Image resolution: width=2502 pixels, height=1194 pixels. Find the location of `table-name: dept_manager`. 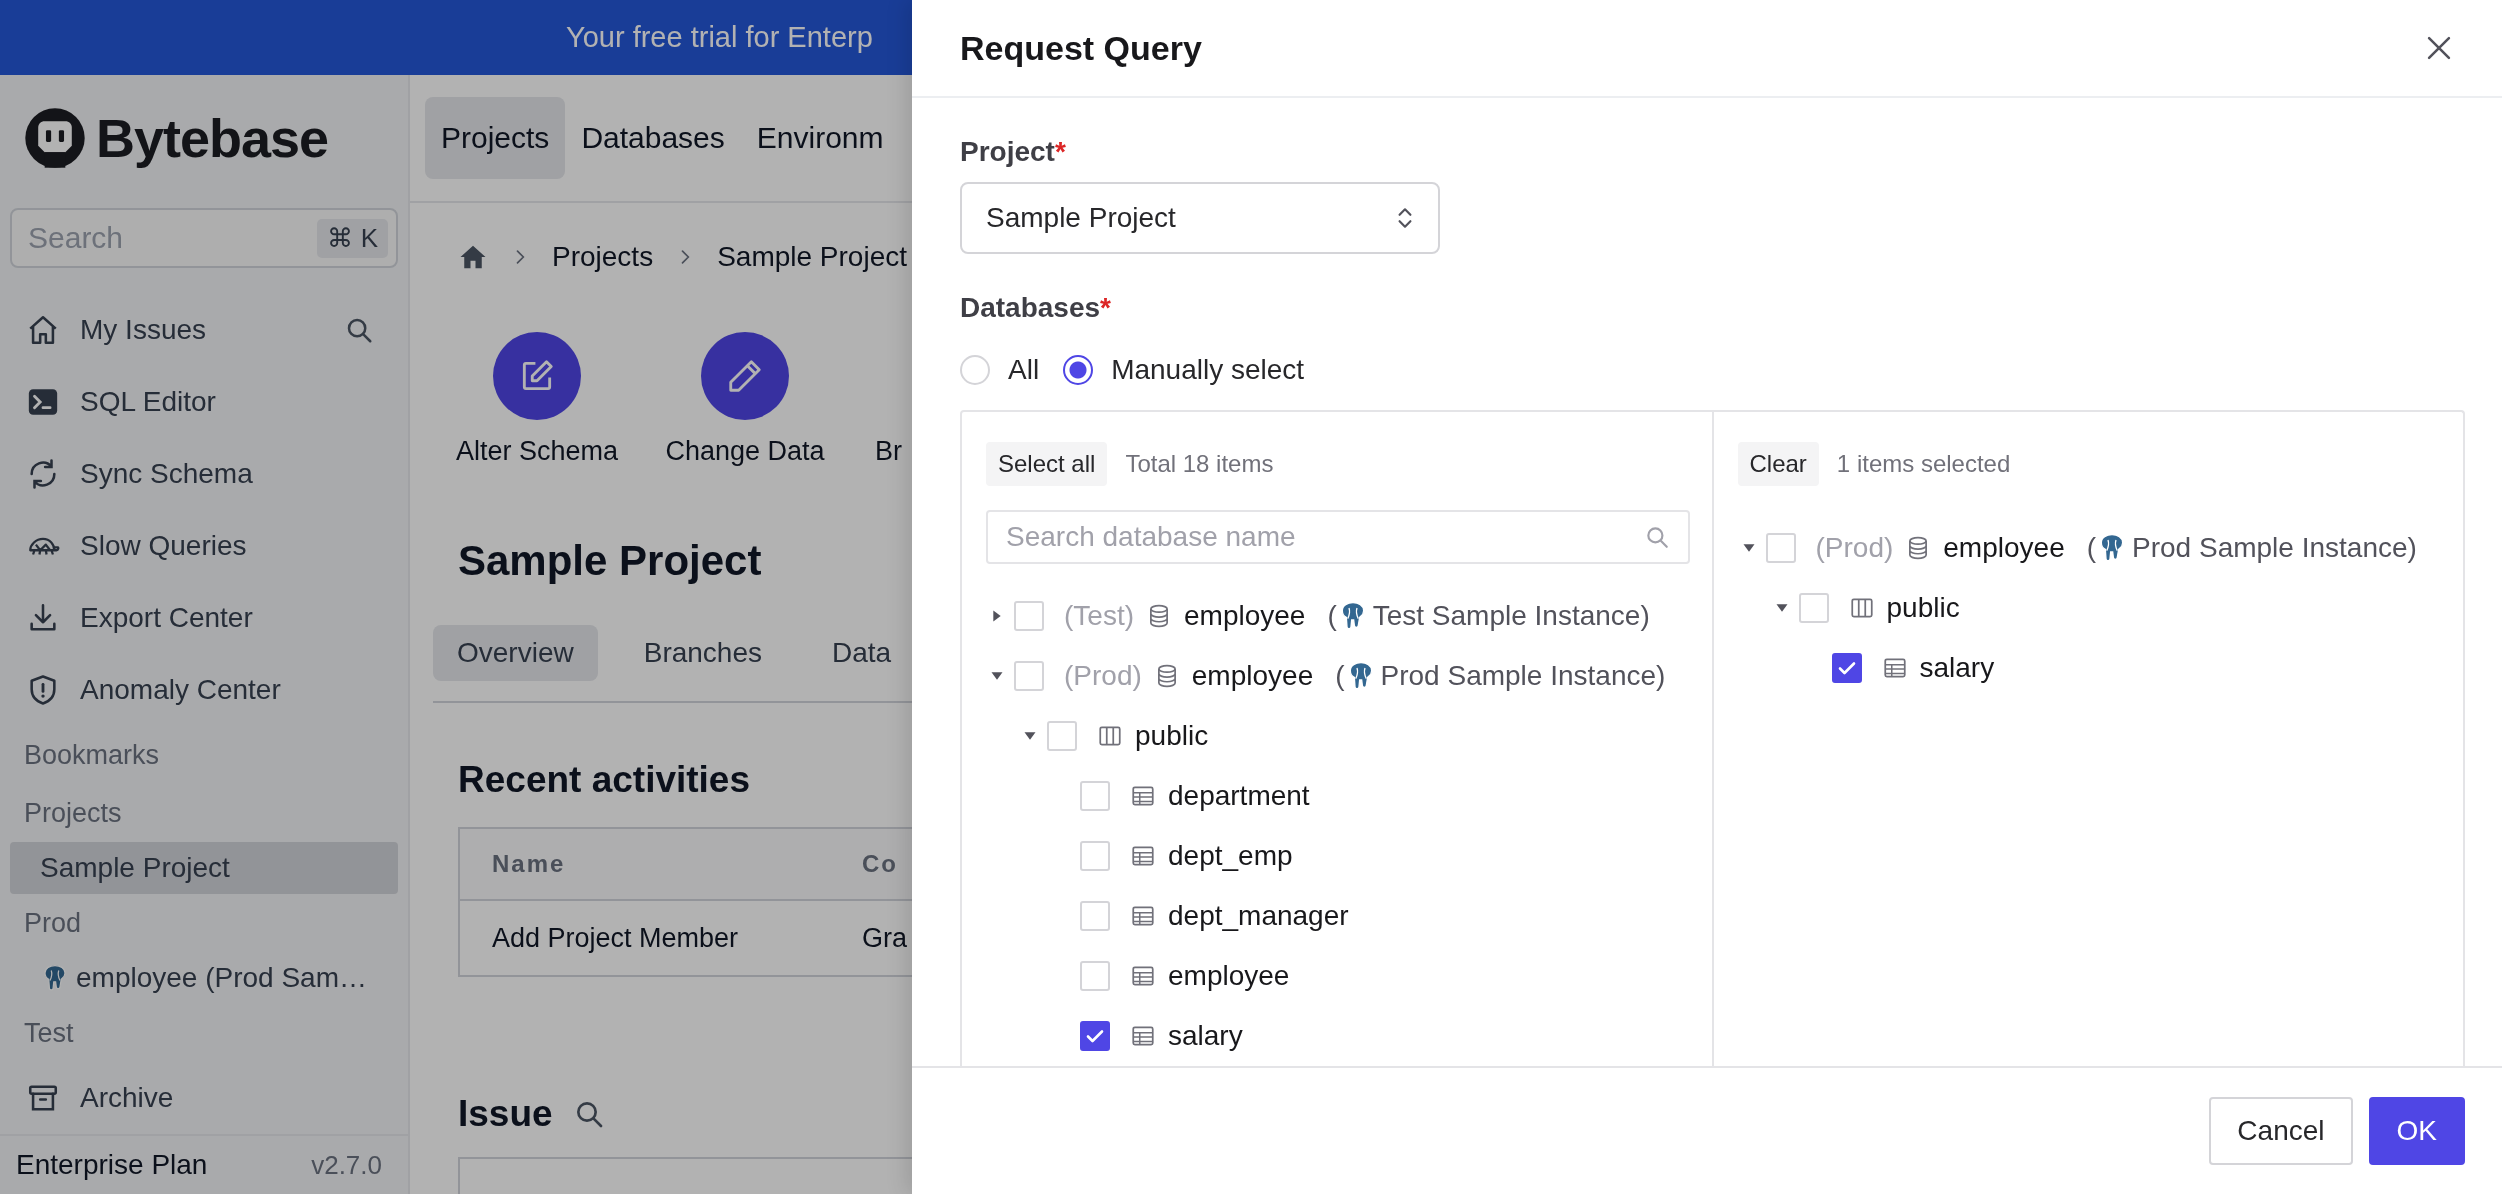

table-name: dept_manager is located at coordinates (1258, 916).